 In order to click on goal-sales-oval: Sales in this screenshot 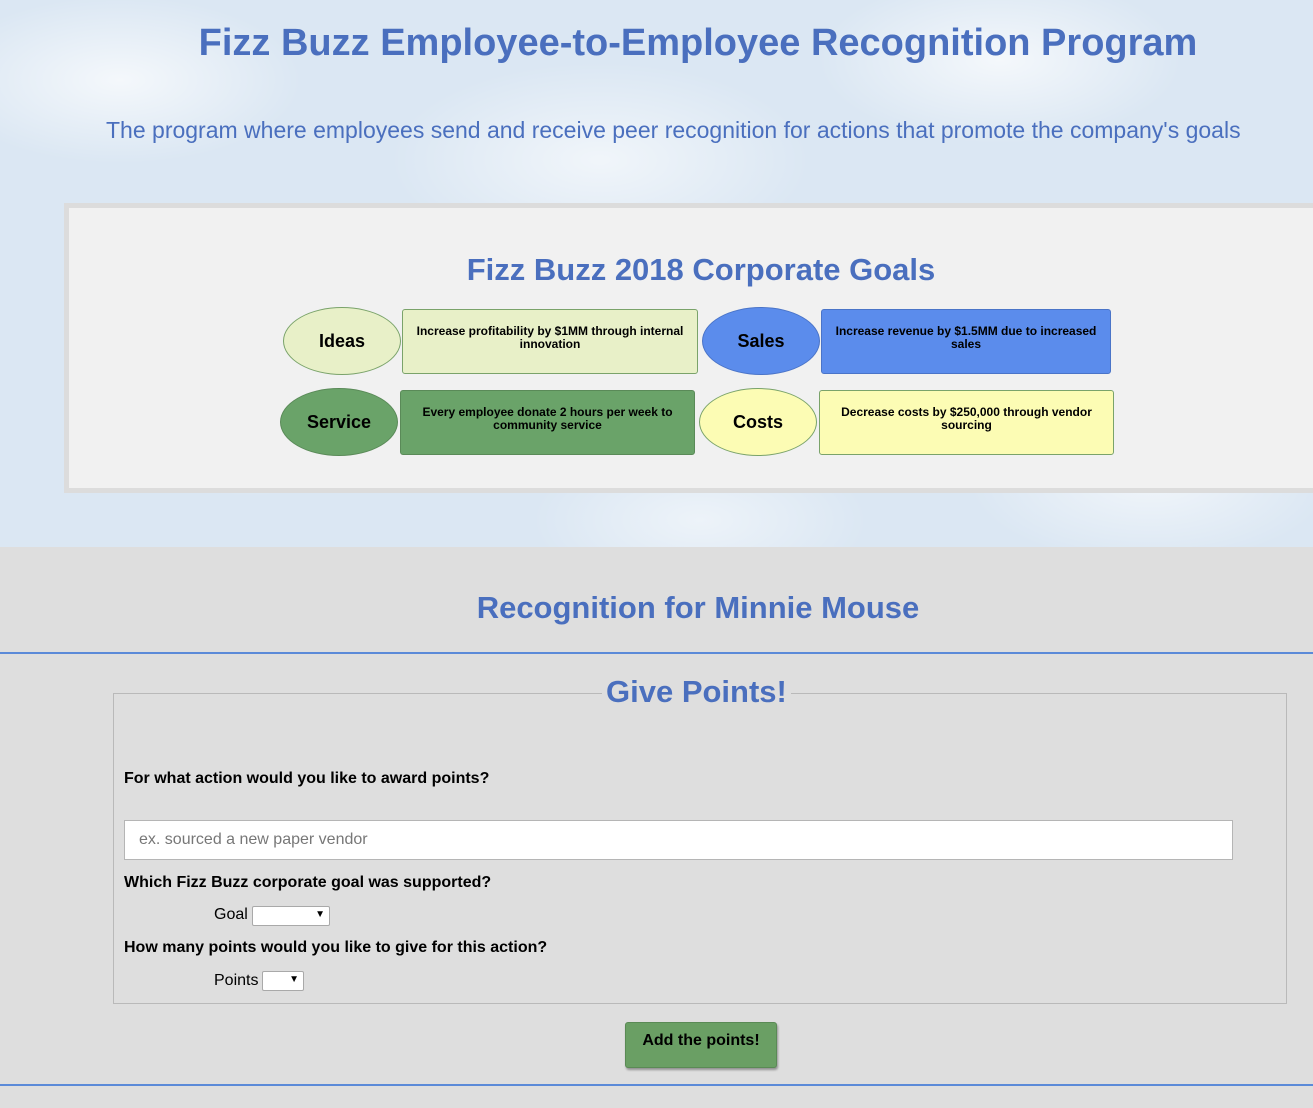, I will do `click(761, 341)`.